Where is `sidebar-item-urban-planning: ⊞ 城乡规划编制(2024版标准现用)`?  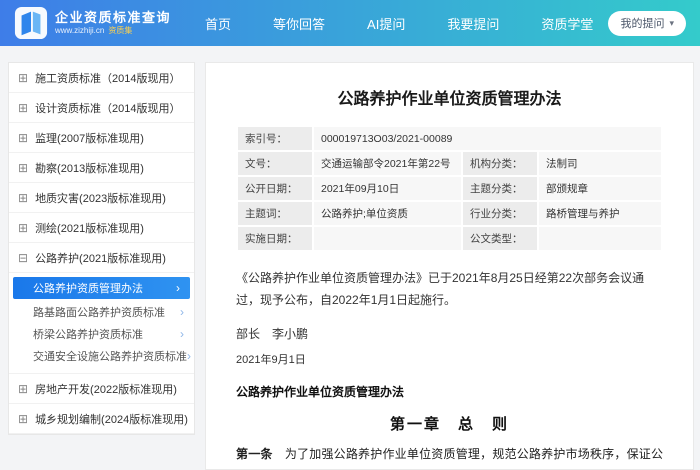 sidebar-item-urban-planning: ⊞ 城乡规划编制(2024版标准现用) is located at coordinates (101, 419).